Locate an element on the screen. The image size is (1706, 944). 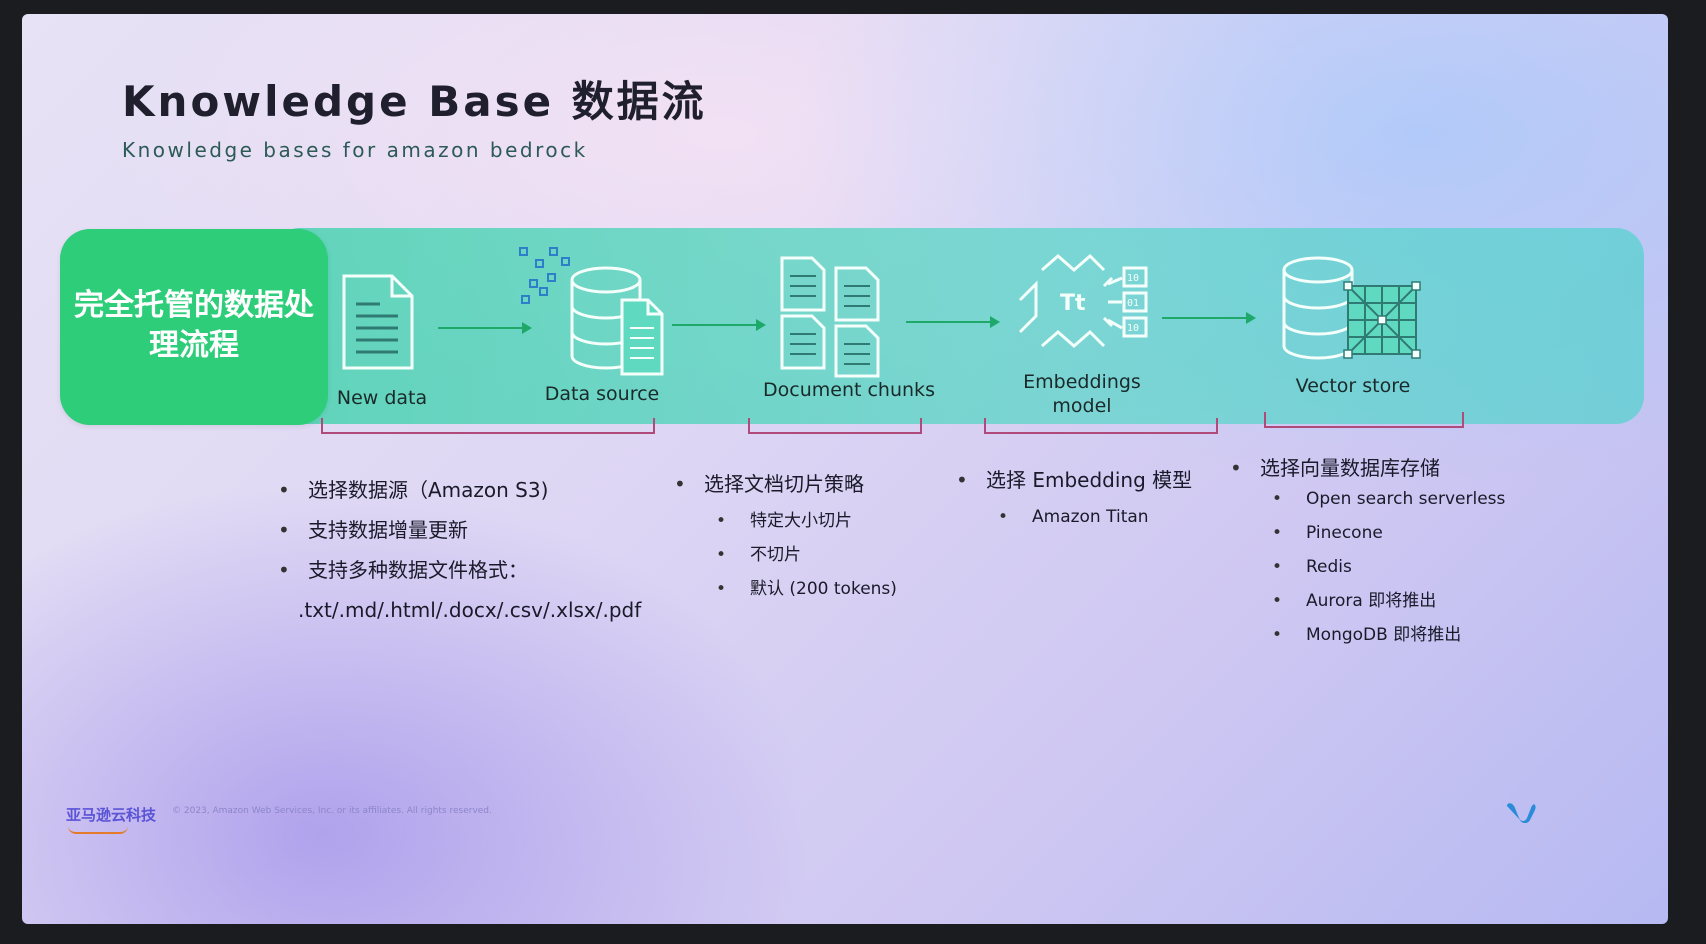
list-item: Amazon Titan is located at coordinates (1101, 517).